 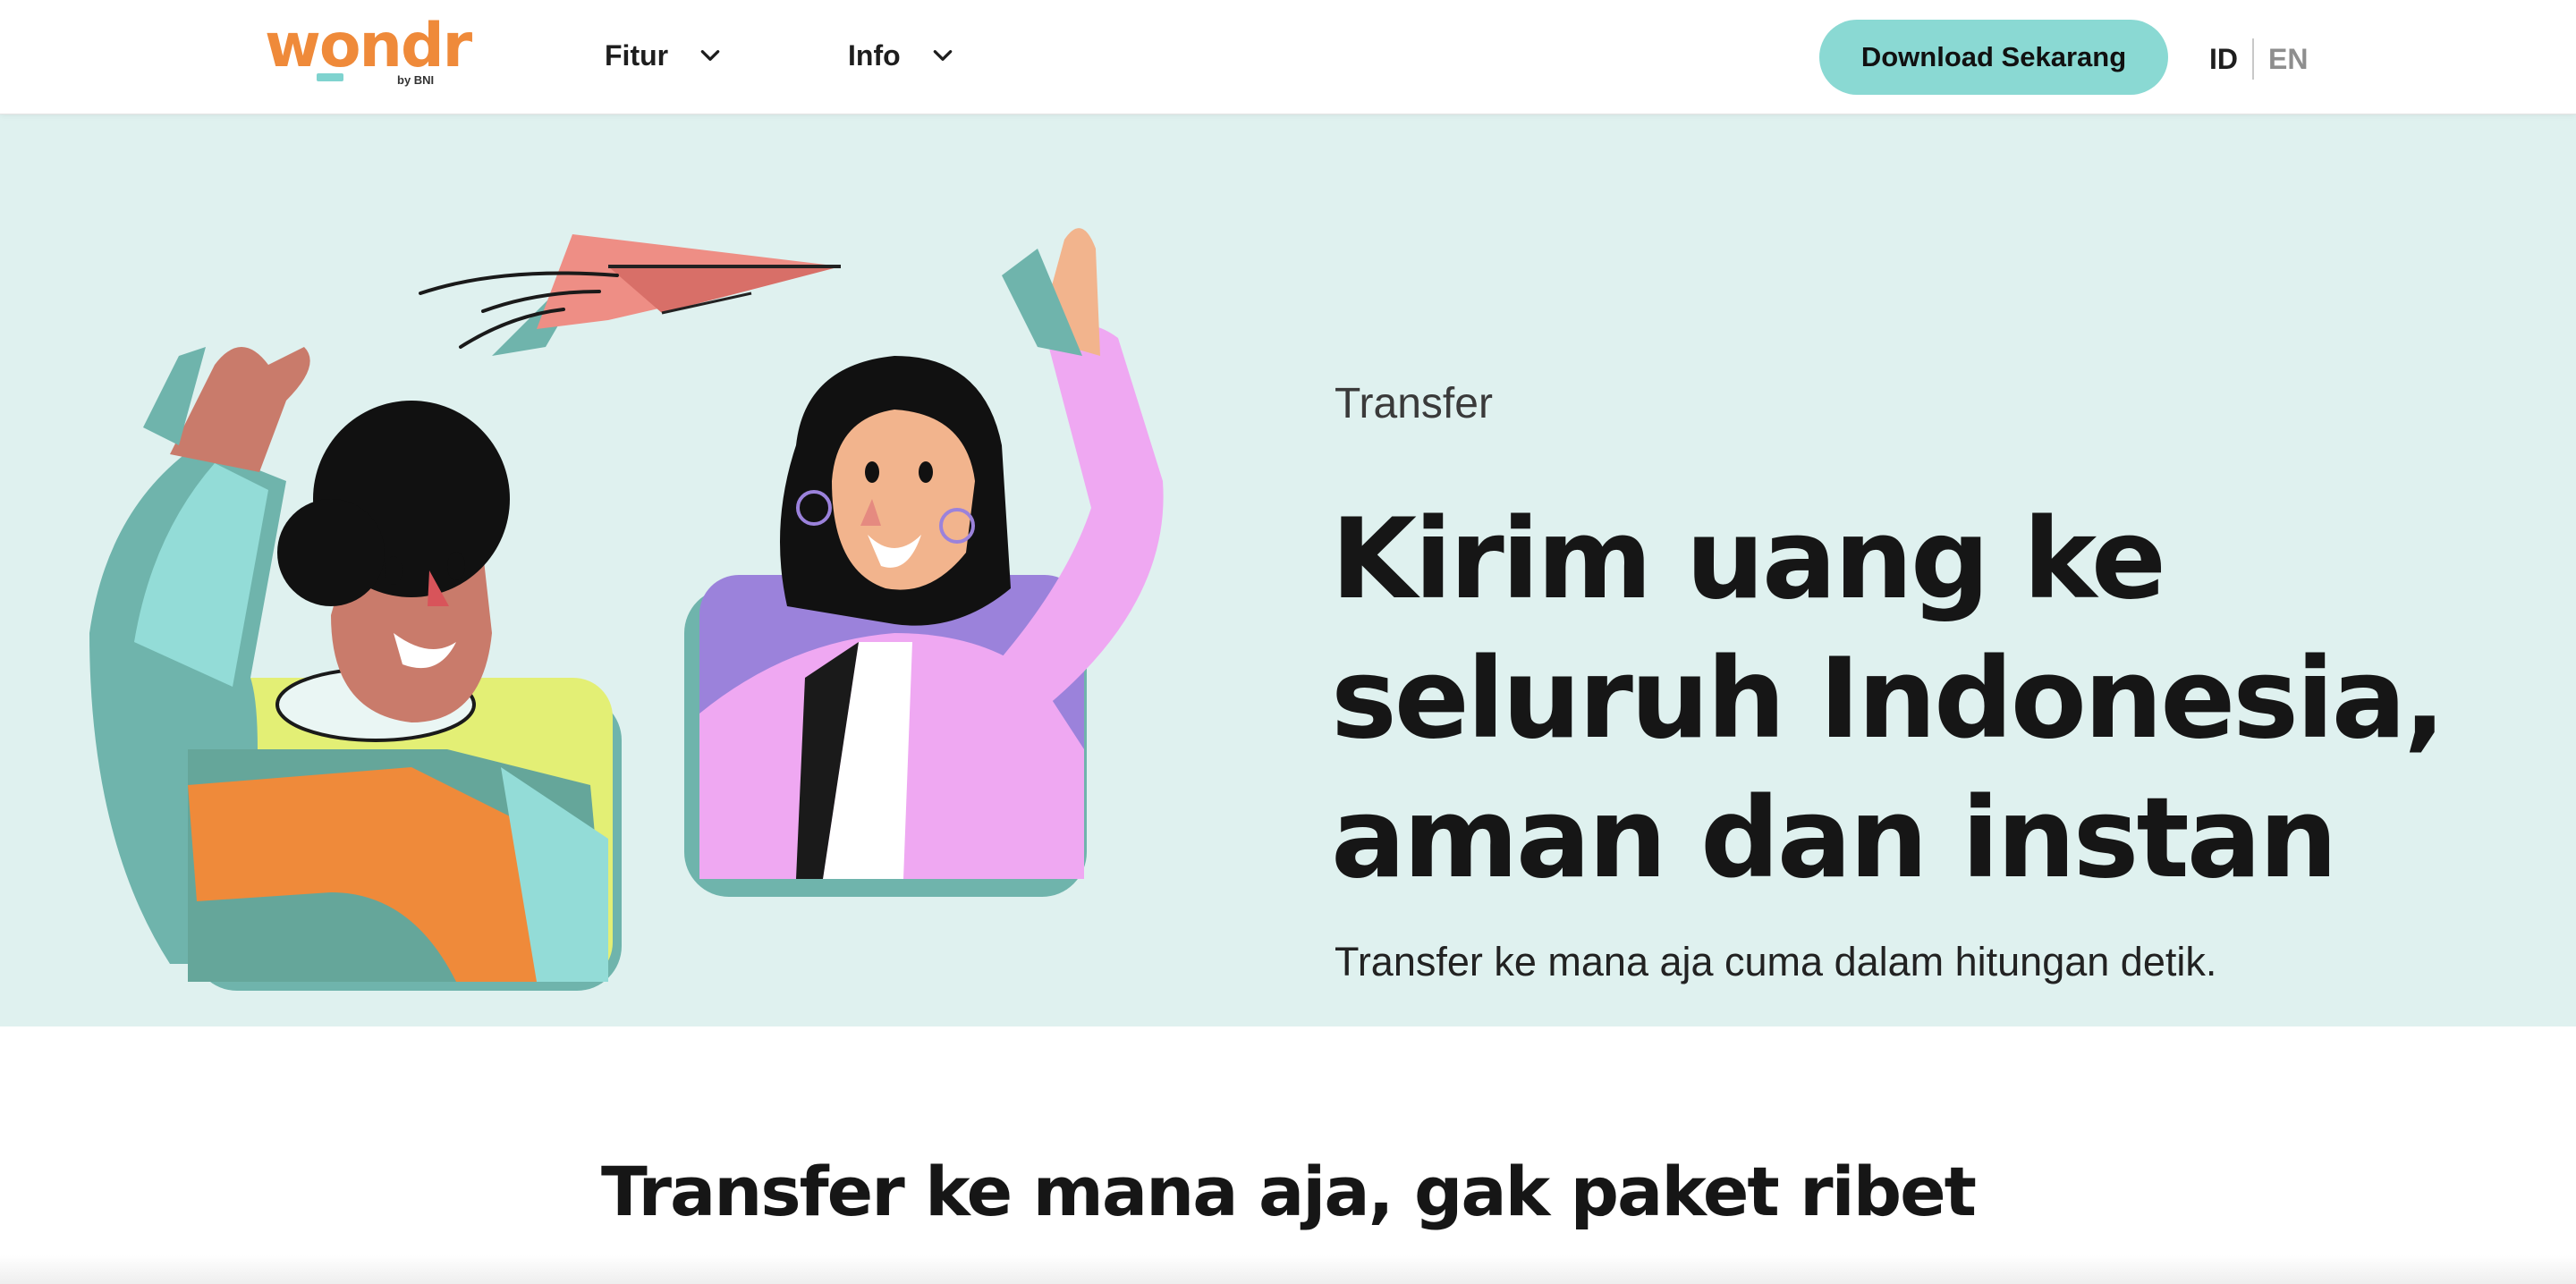 I want to click on logo-accent-bar, so click(x=330, y=77).